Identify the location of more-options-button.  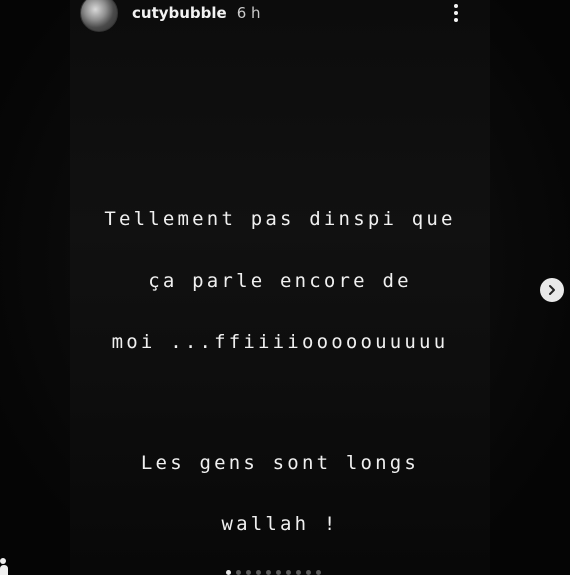
(456, 13).